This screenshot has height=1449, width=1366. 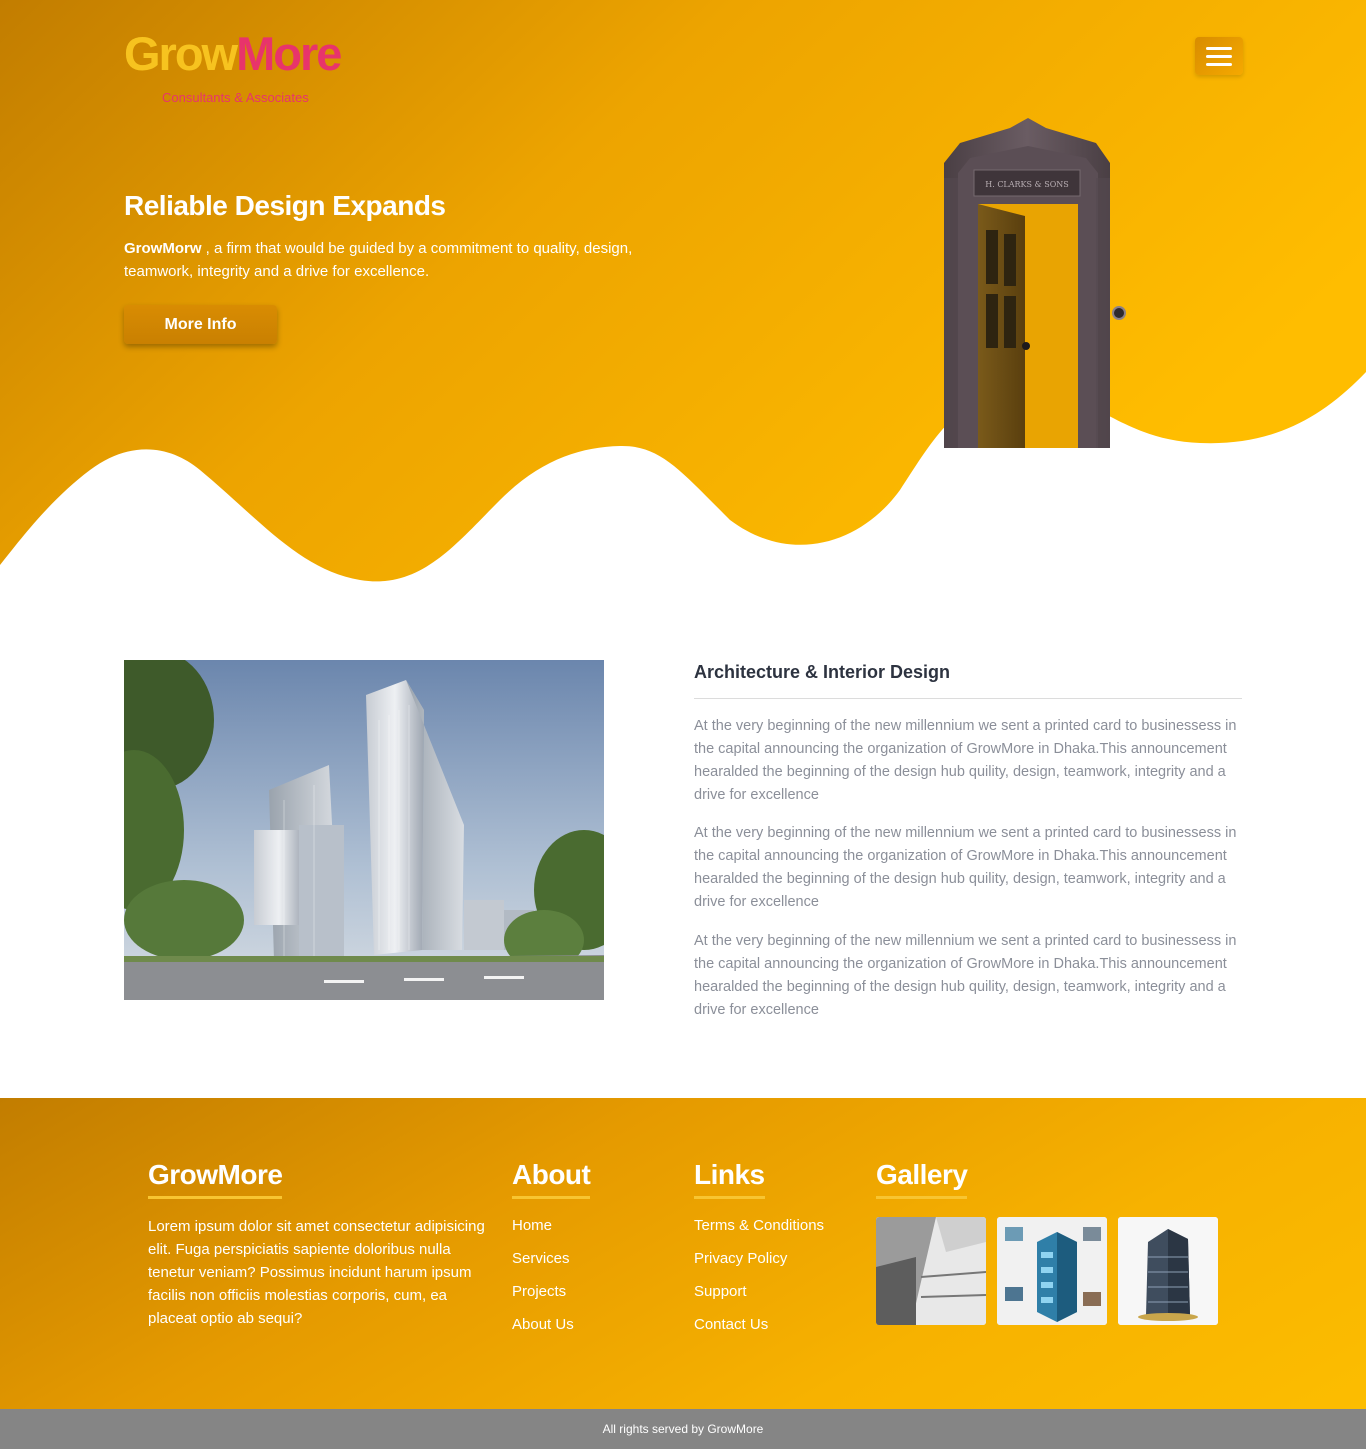 I want to click on footer-links-heading: Links, so click(x=729, y=1178).